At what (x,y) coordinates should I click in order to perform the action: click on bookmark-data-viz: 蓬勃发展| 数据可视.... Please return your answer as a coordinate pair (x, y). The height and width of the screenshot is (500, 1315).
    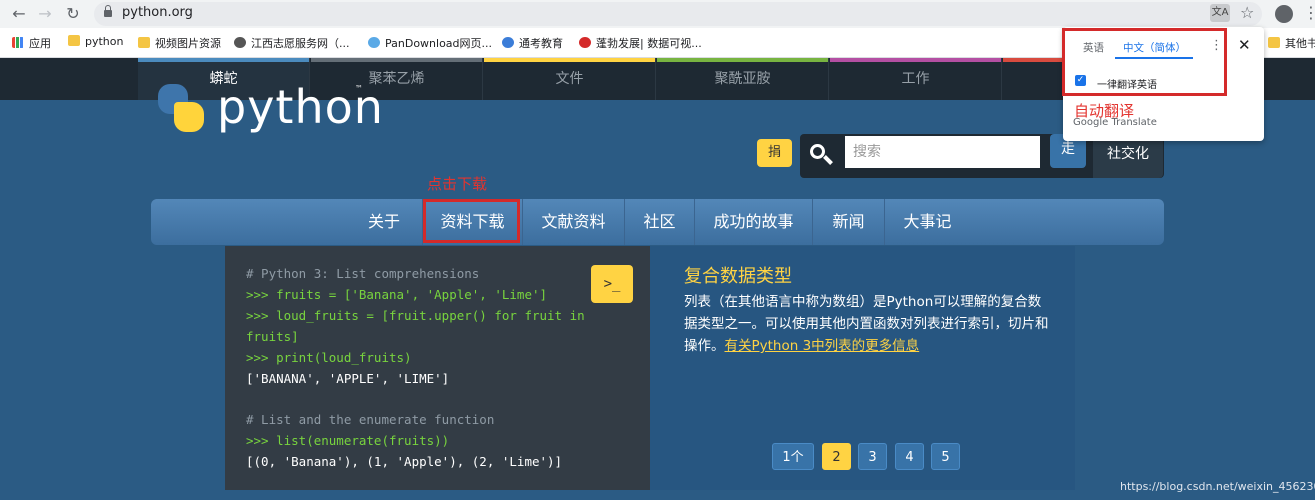
    Looking at the image, I should click on (640, 43).